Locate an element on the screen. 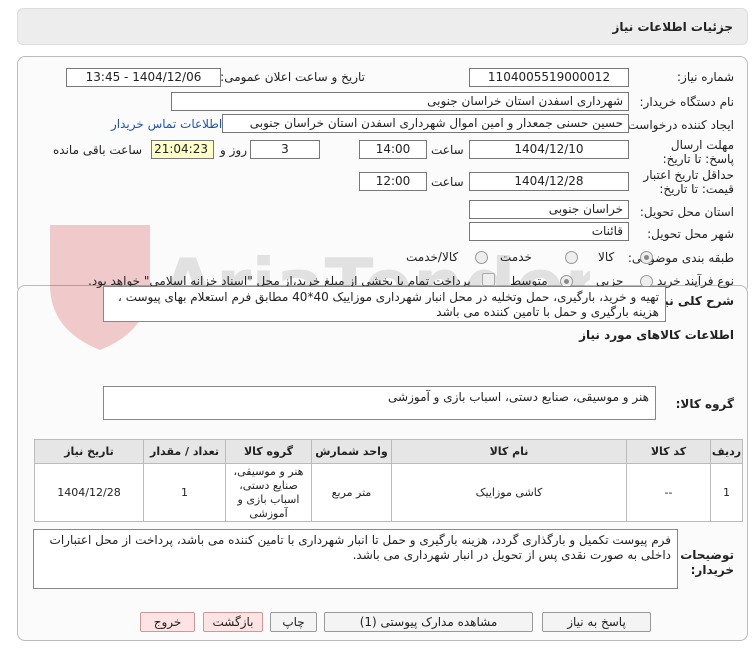 The image size is (755, 648). deadline-date-field: 1404/12/10 is located at coordinates (549, 149).